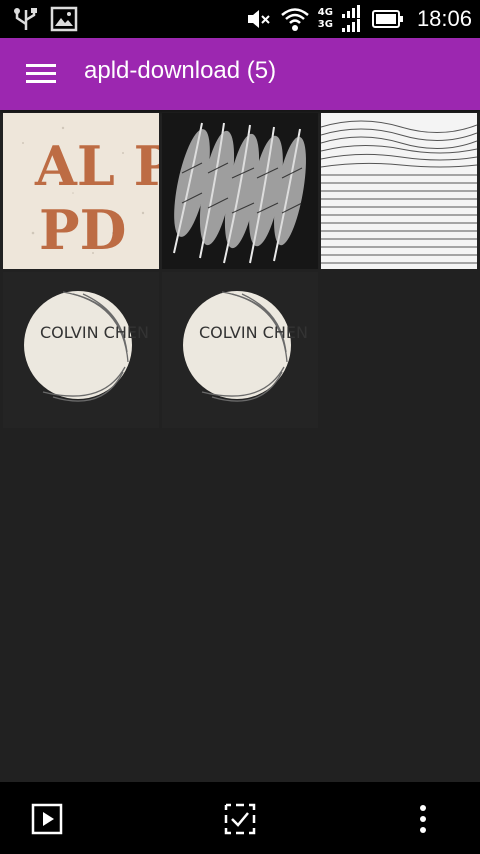 This screenshot has height=854, width=480. What do you see at coordinates (423, 819) in the screenshot?
I see `more-options-icon` at bounding box center [423, 819].